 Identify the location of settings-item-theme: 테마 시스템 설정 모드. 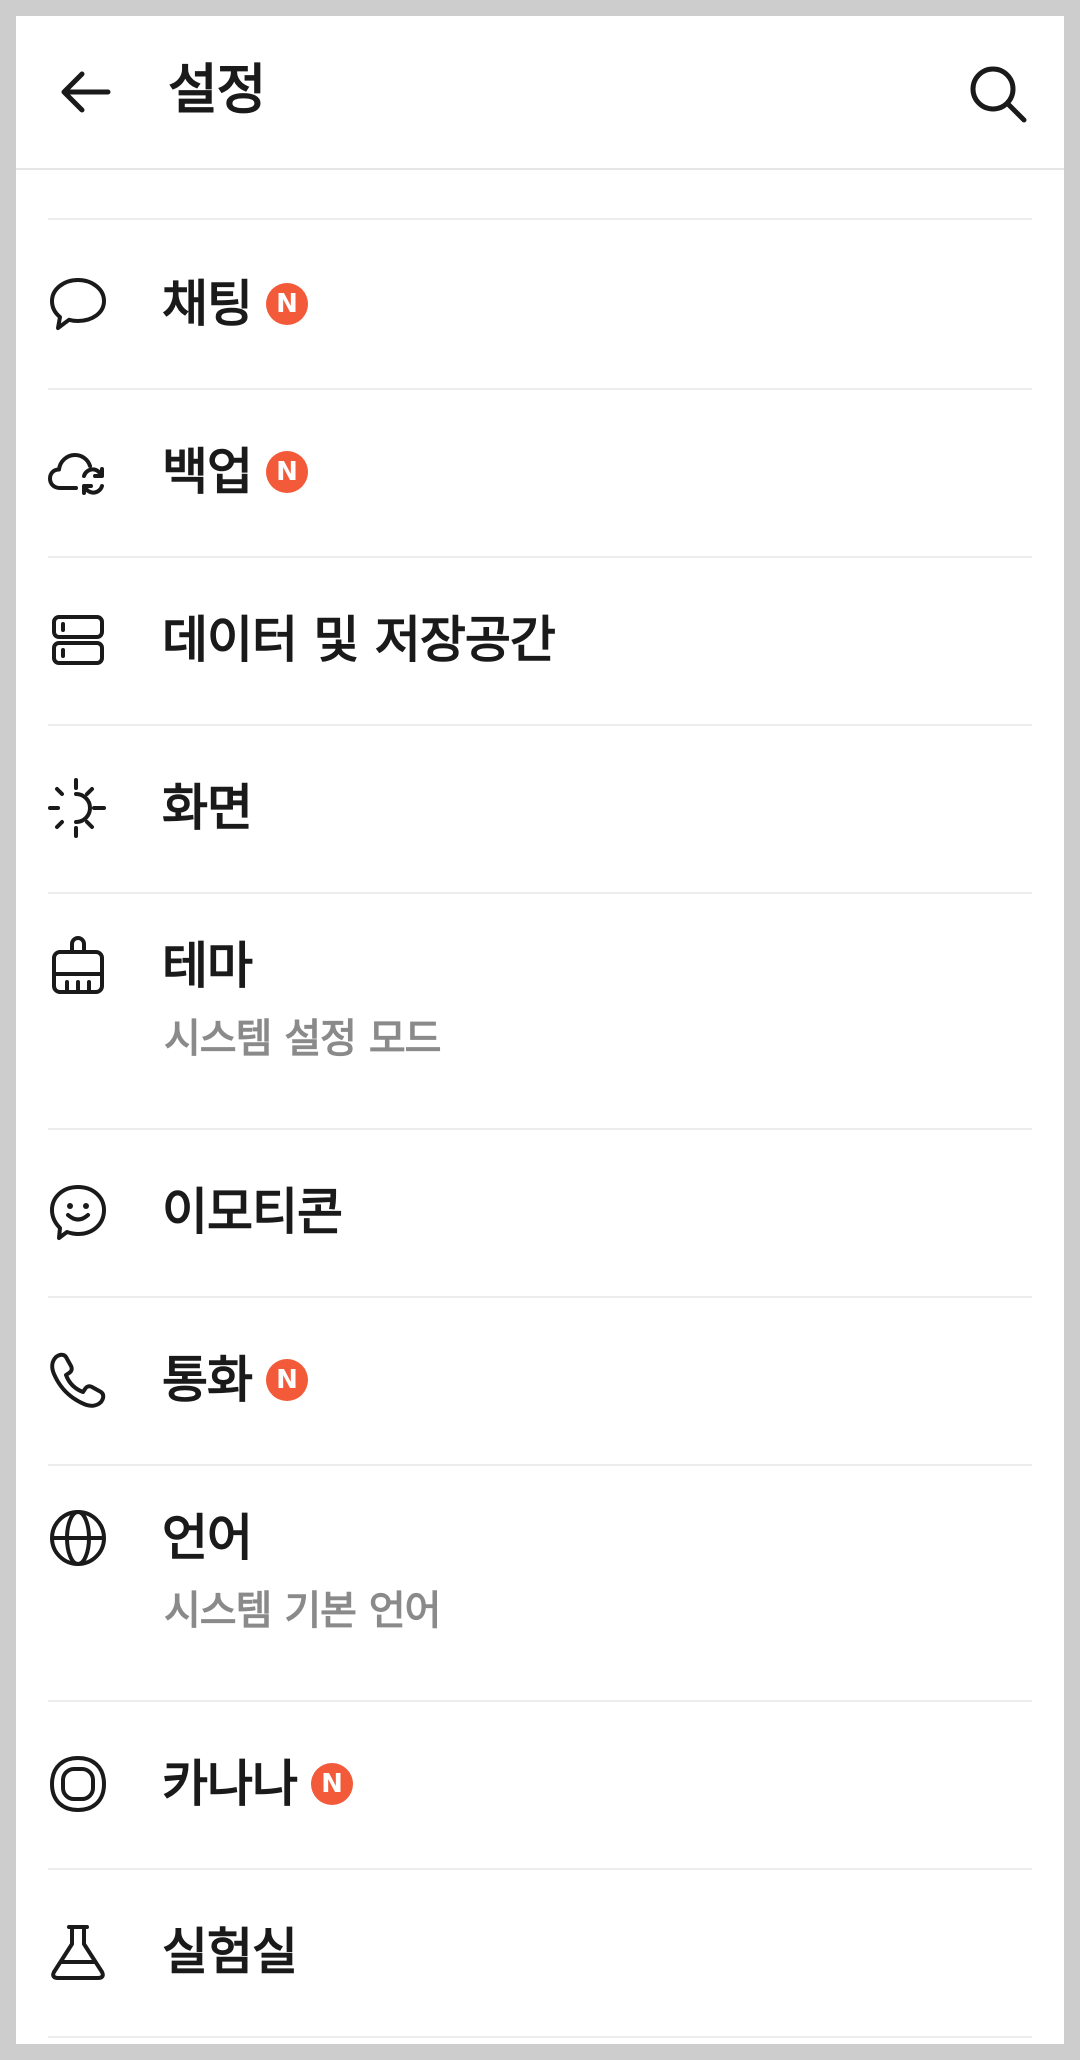
(540, 1010).